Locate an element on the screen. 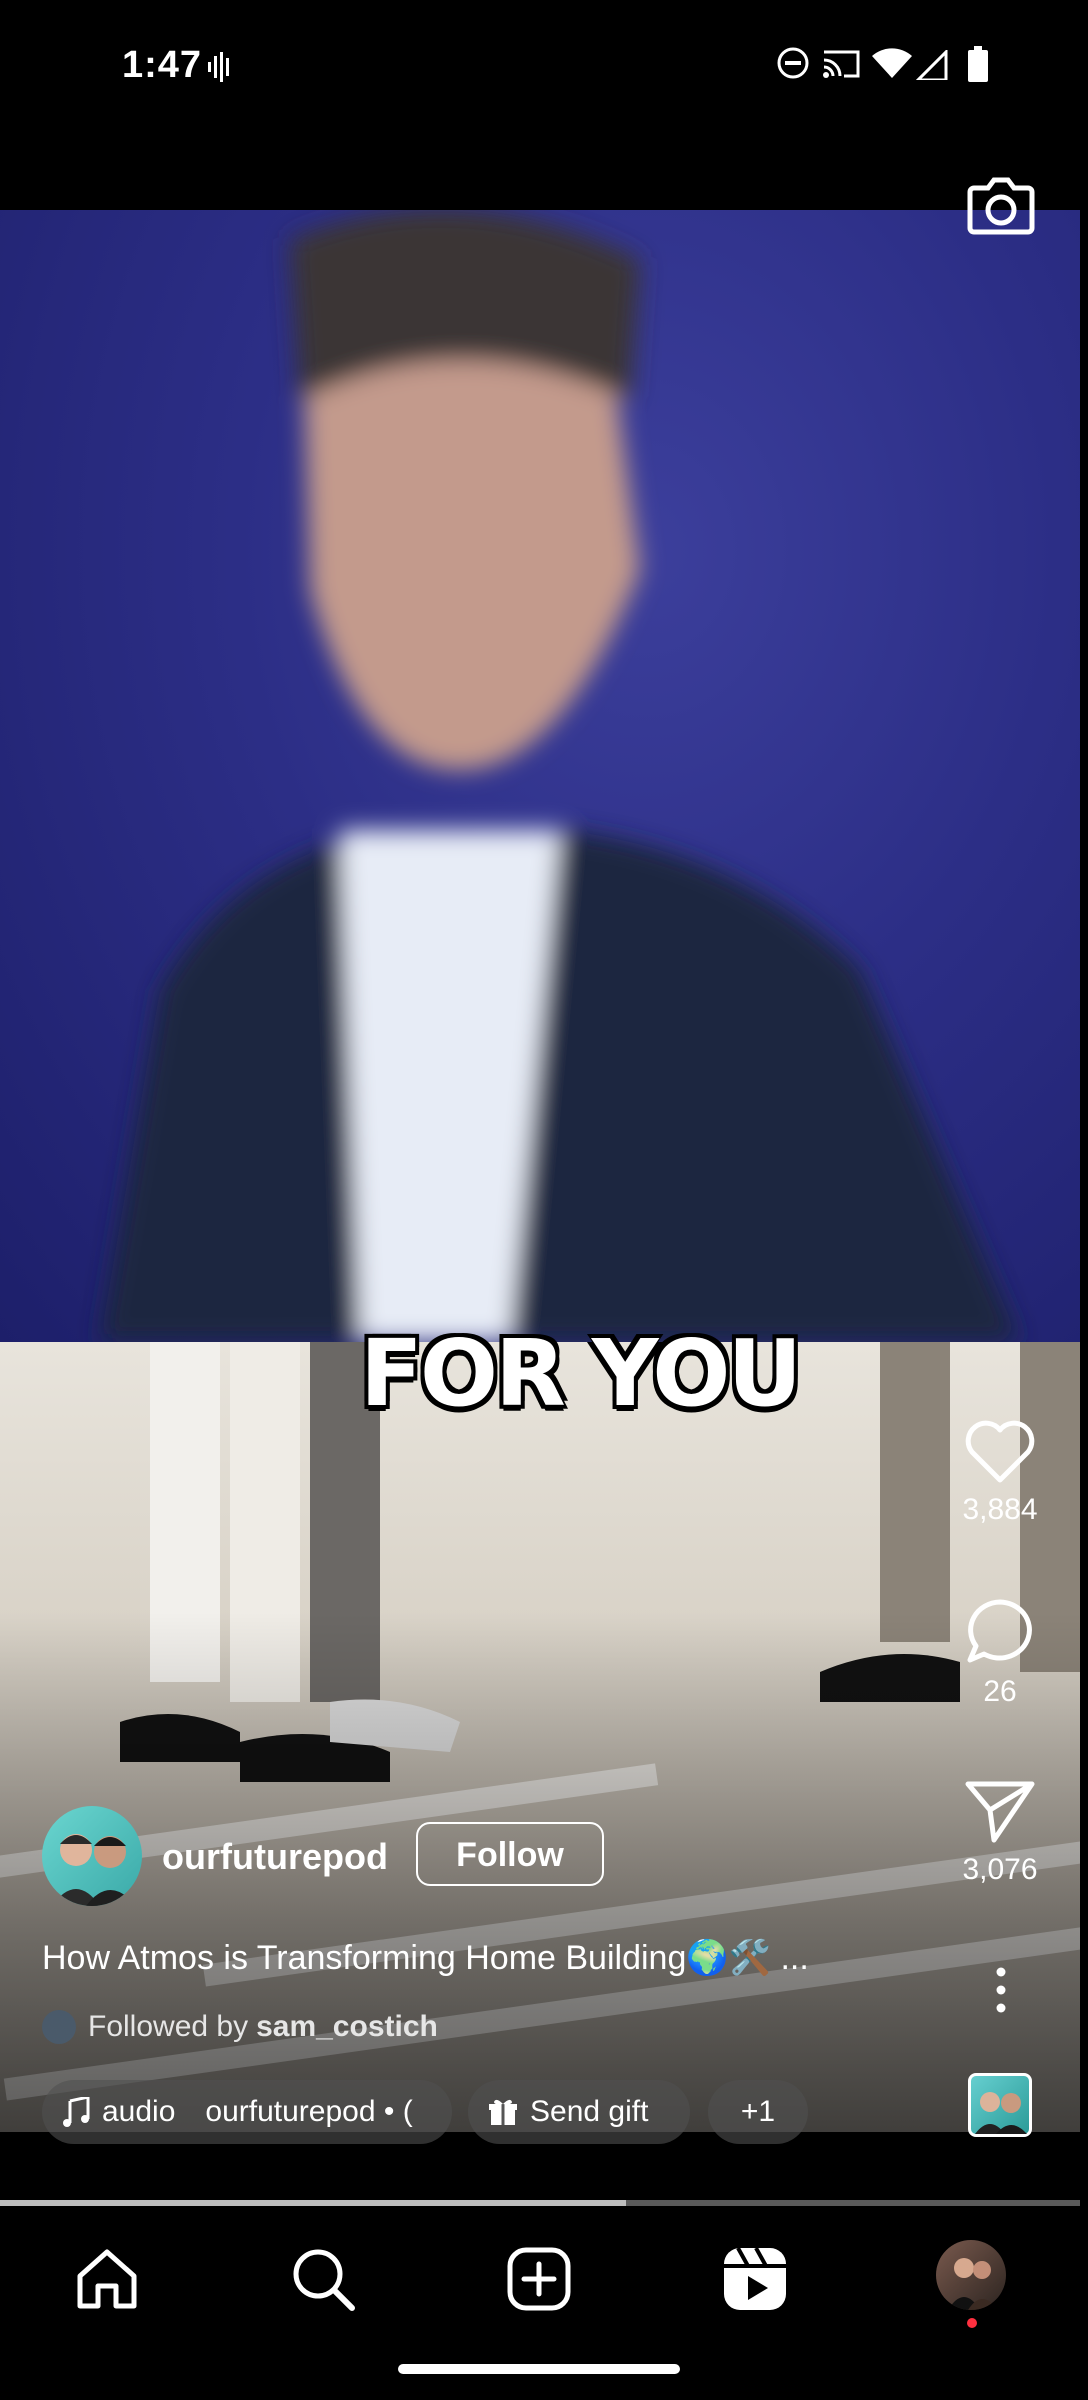 The width and height of the screenshot is (1088, 2400). status-time: 1:47 is located at coordinates (162, 65).